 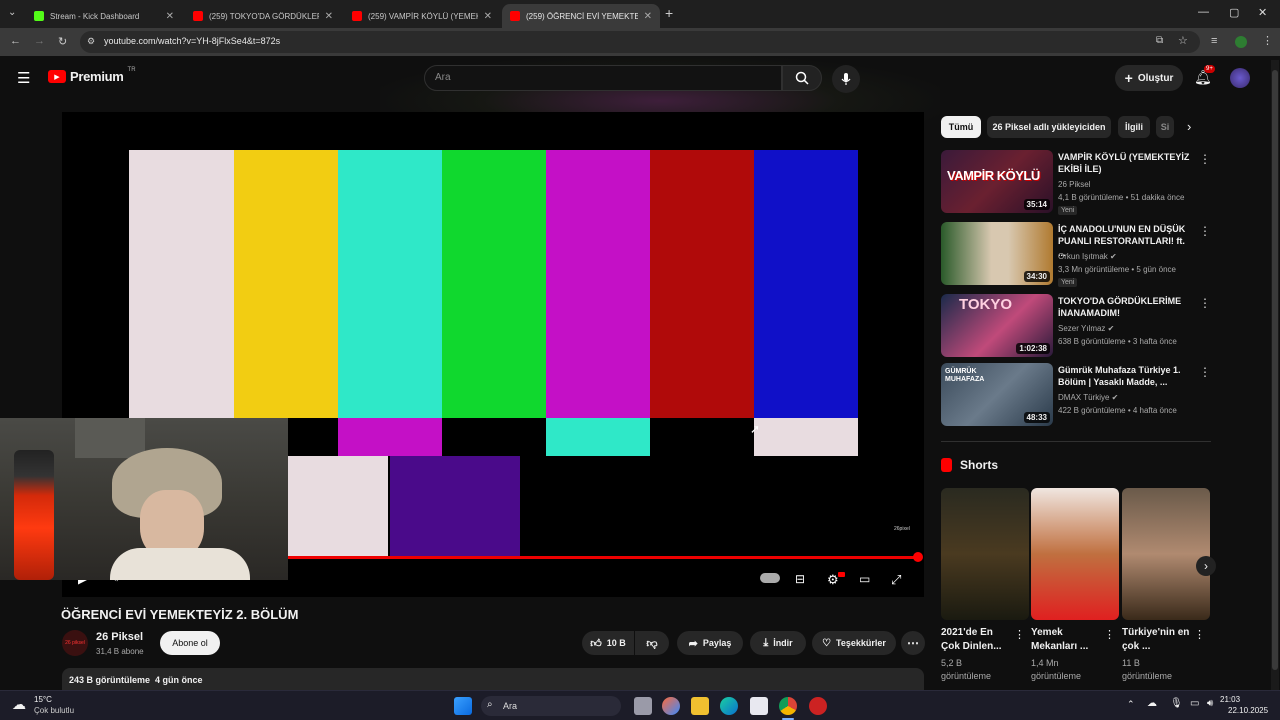 What do you see at coordinates (603, 78) in the screenshot?
I see `search-input: Ara` at bounding box center [603, 78].